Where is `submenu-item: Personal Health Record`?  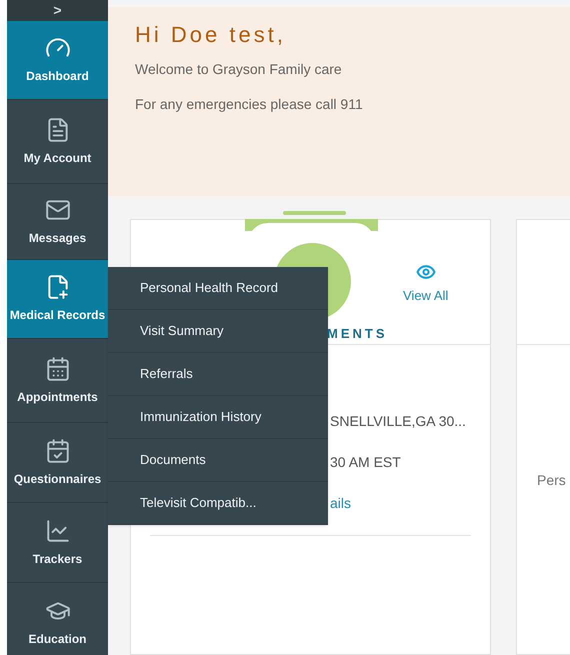
submenu-item: Personal Health Record is located at coordinates (218, 288).